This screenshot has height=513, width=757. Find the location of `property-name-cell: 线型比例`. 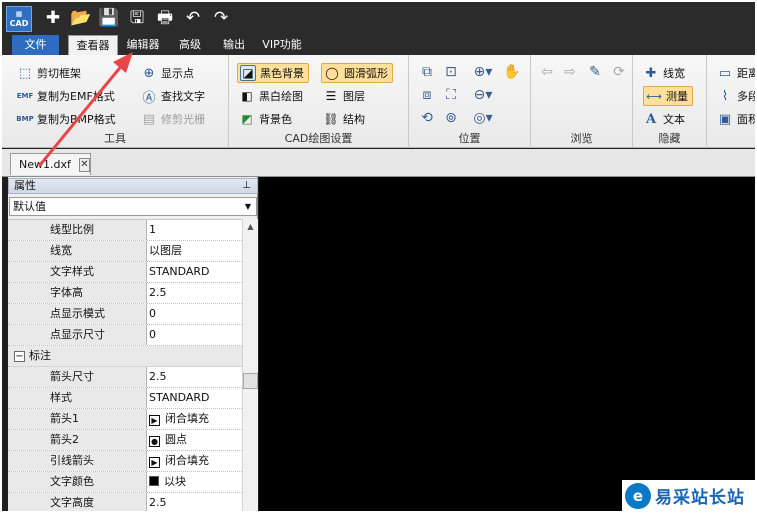

property-name-cell: 线型比例 is located at coordinates (77, 230).